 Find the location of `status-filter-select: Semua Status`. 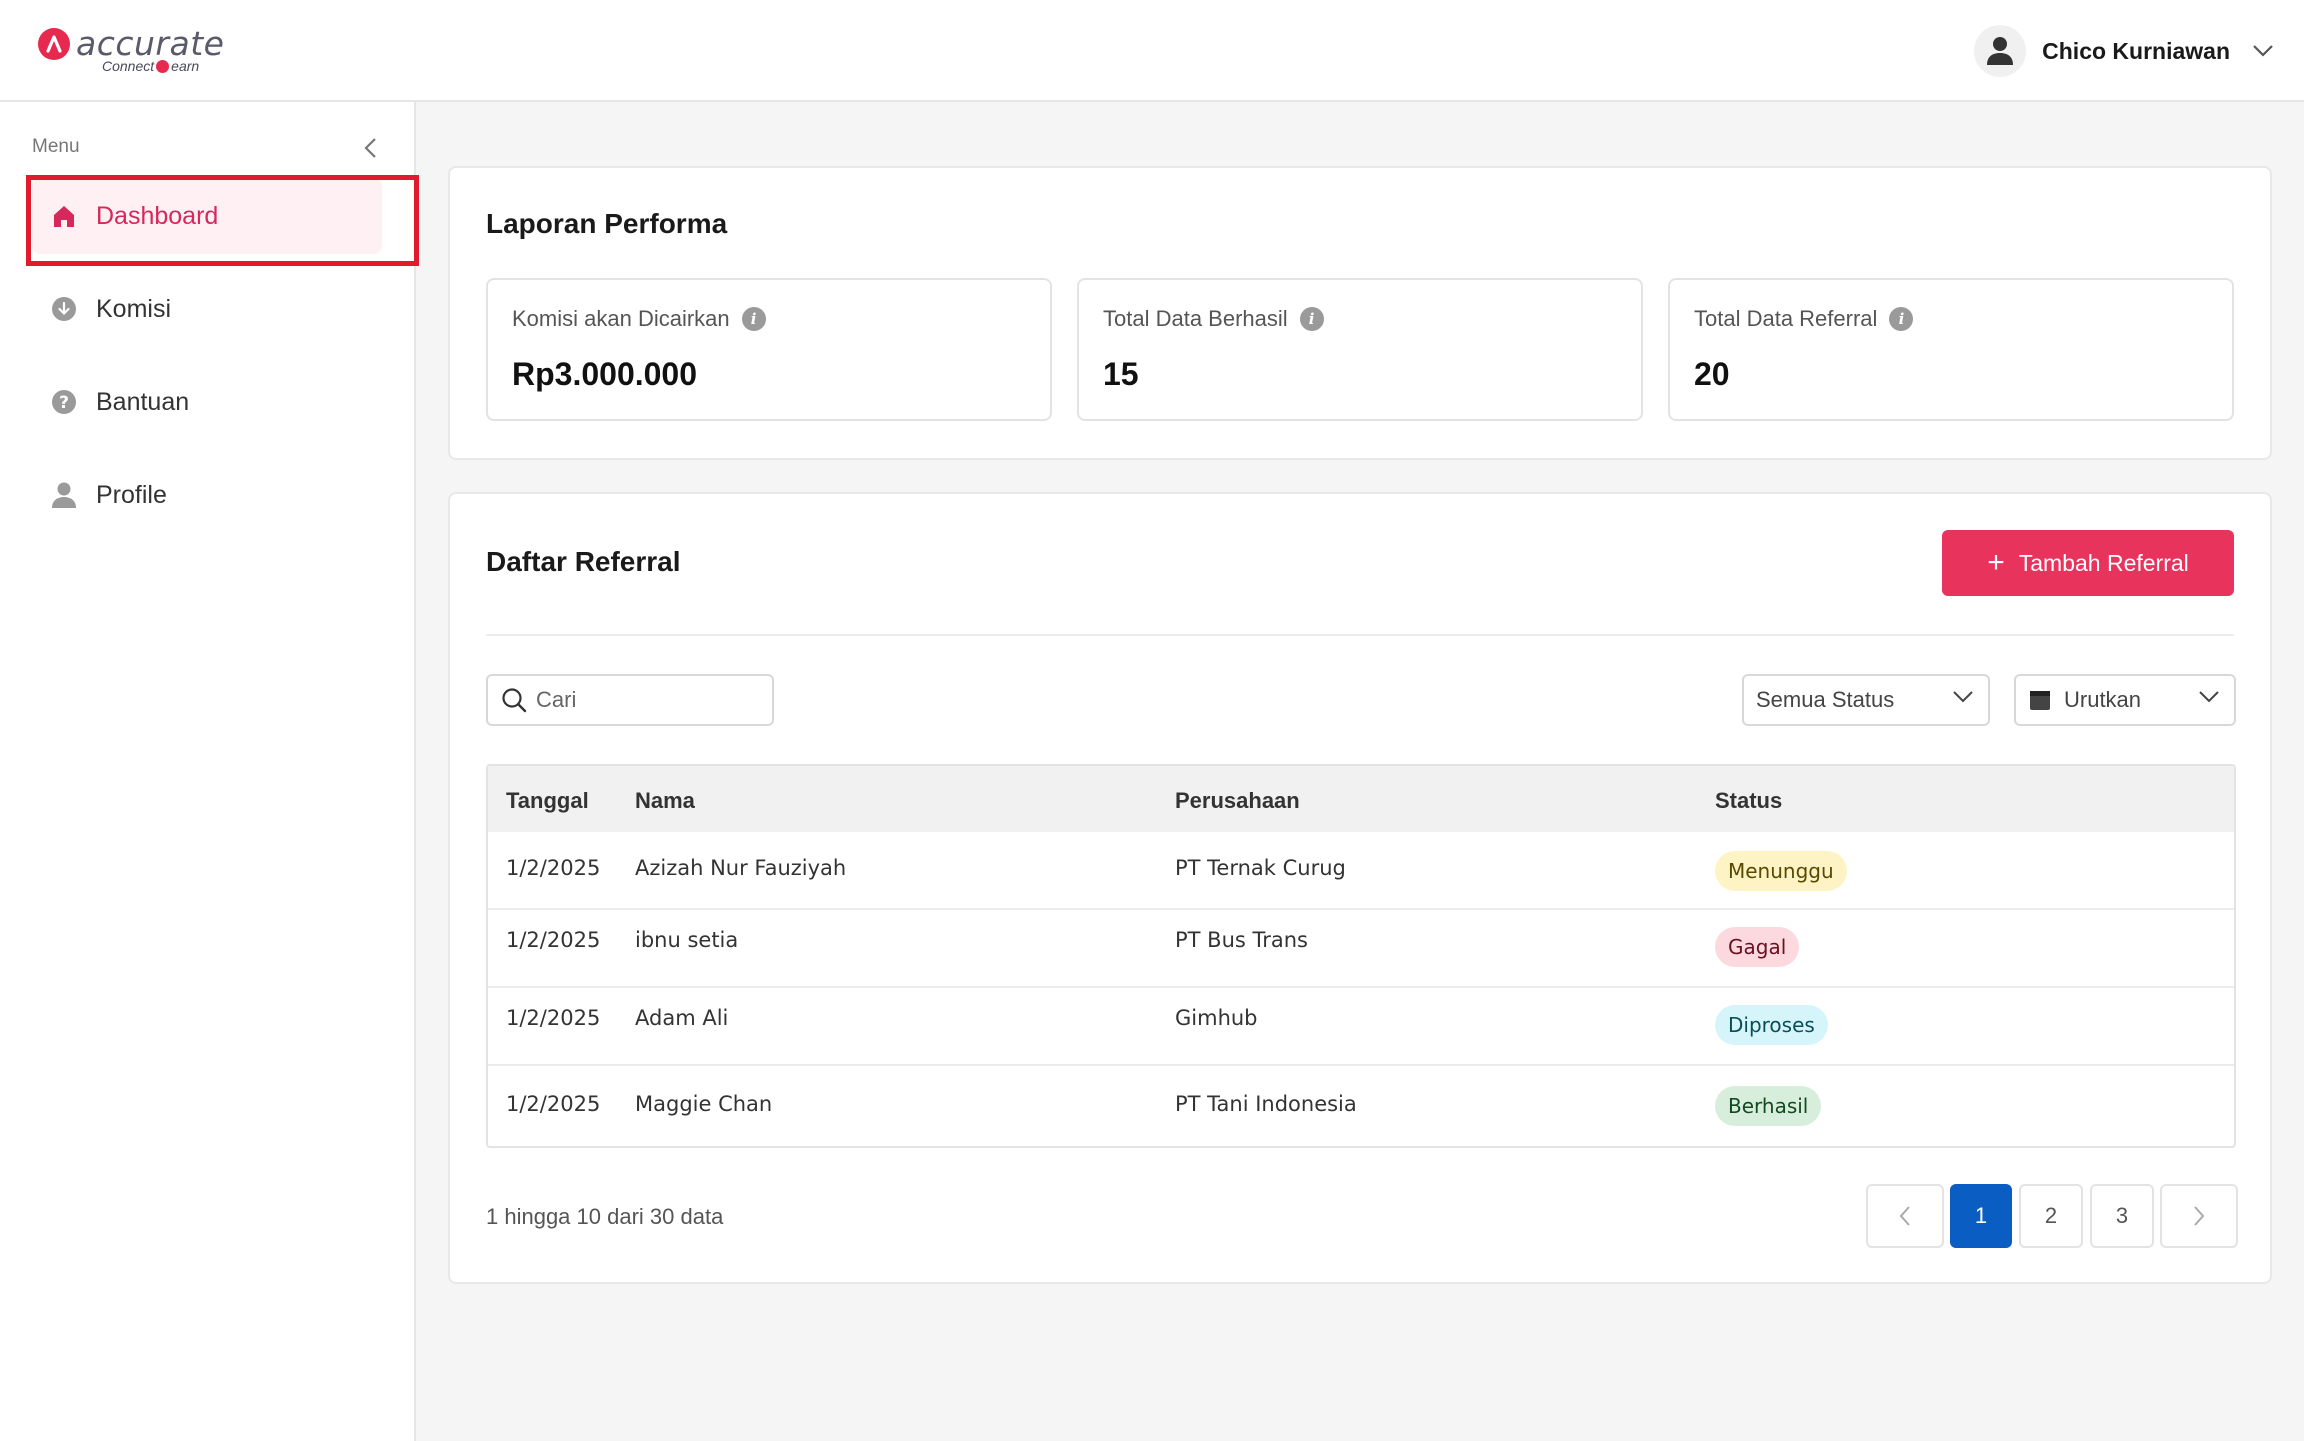

status-filter-select: Semua Status is located at coordinates (1866, 700).